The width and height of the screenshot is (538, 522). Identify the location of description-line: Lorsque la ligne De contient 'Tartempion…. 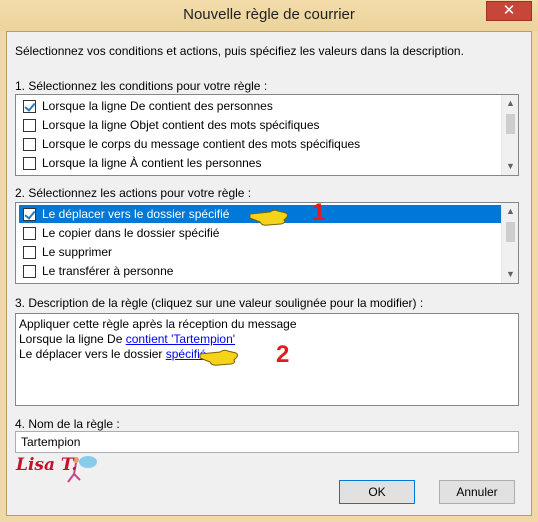
(267, 339).